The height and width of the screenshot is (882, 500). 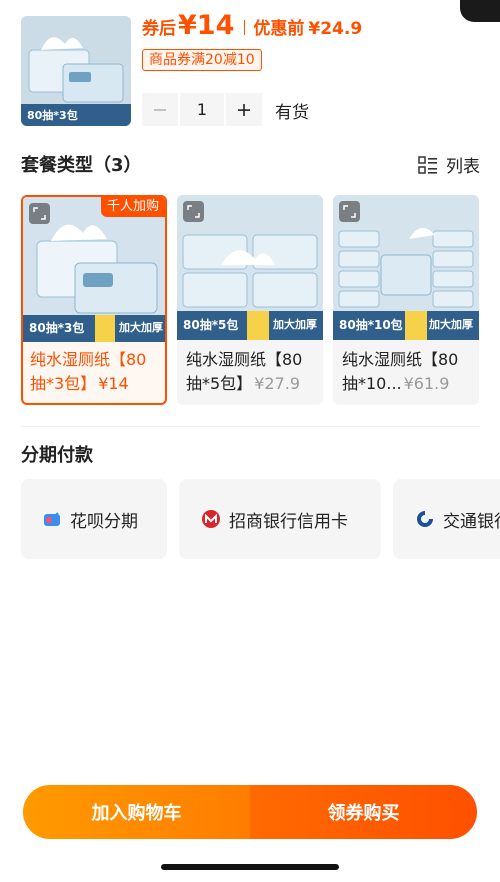 I want to click on hot-badge: 千人加购, so click(x=132, y=207).